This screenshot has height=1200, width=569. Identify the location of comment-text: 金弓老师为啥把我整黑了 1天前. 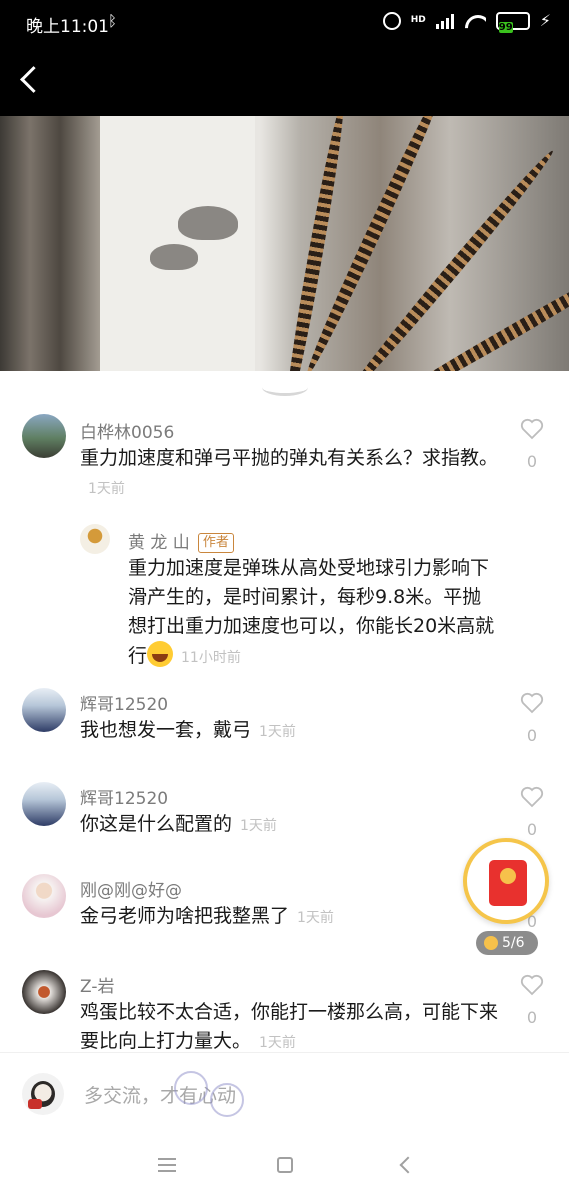
(270, 917).